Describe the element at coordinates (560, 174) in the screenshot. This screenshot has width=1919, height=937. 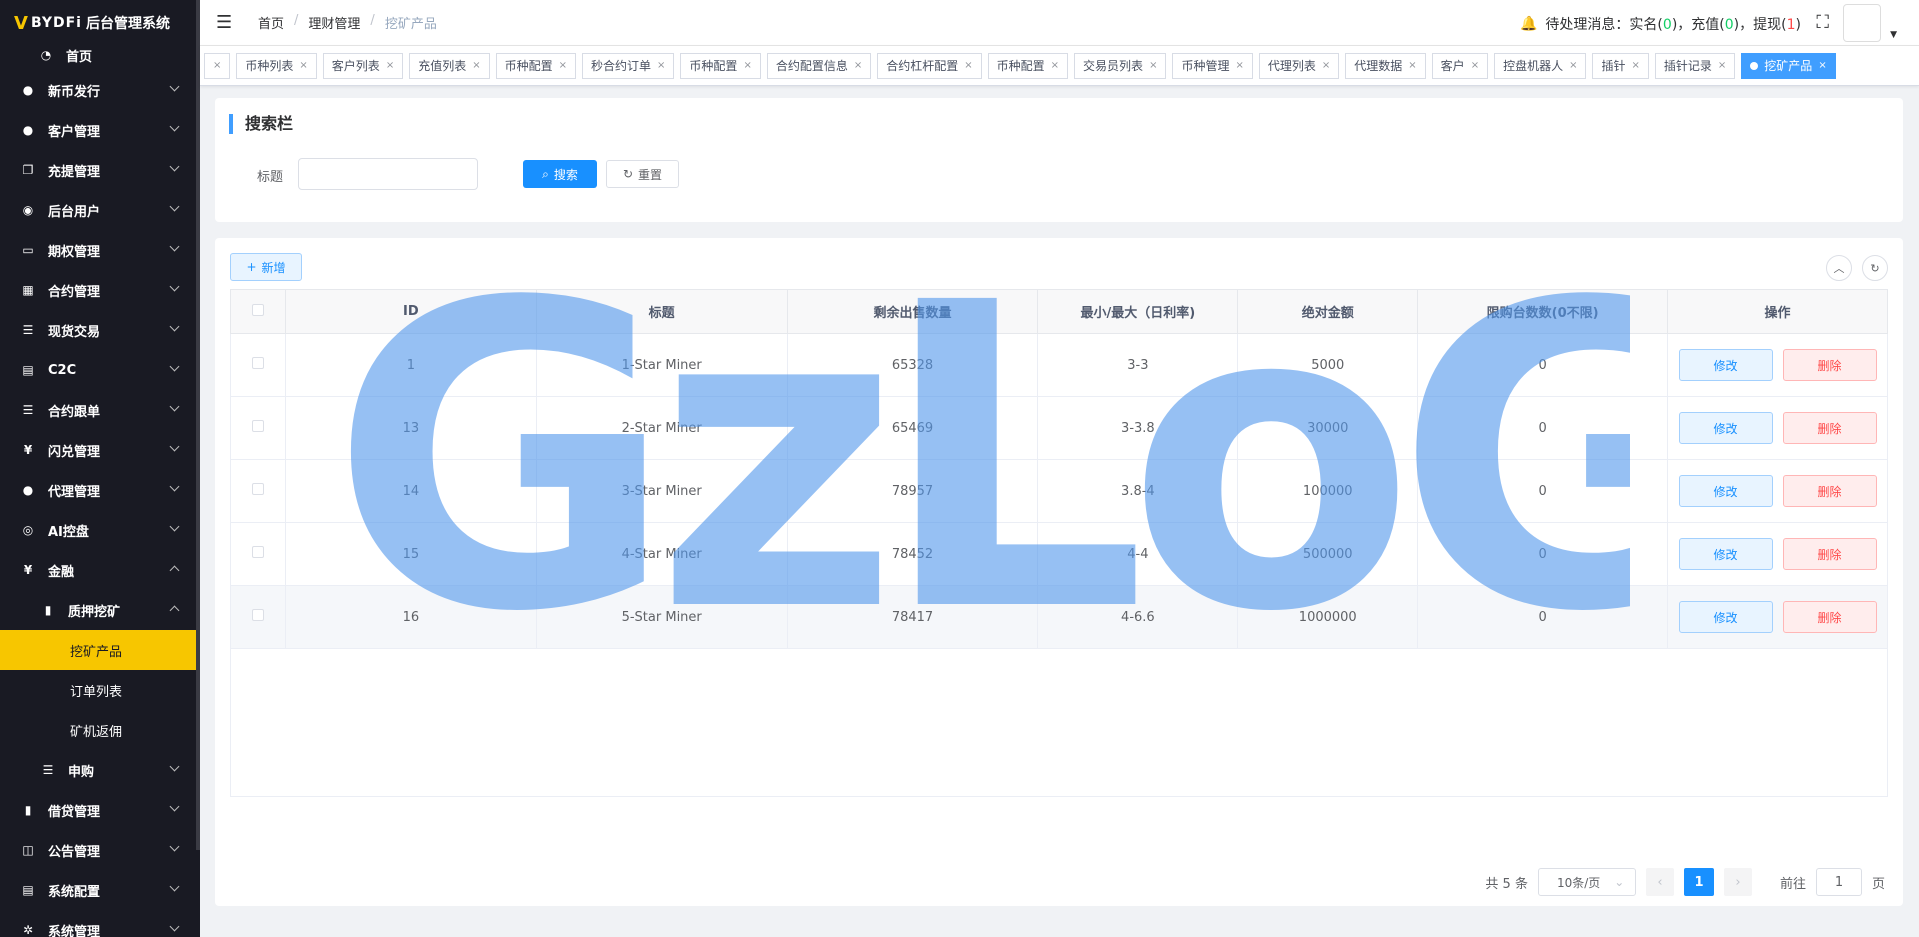
I see `search-button: ⌕ 搜索` at that location.